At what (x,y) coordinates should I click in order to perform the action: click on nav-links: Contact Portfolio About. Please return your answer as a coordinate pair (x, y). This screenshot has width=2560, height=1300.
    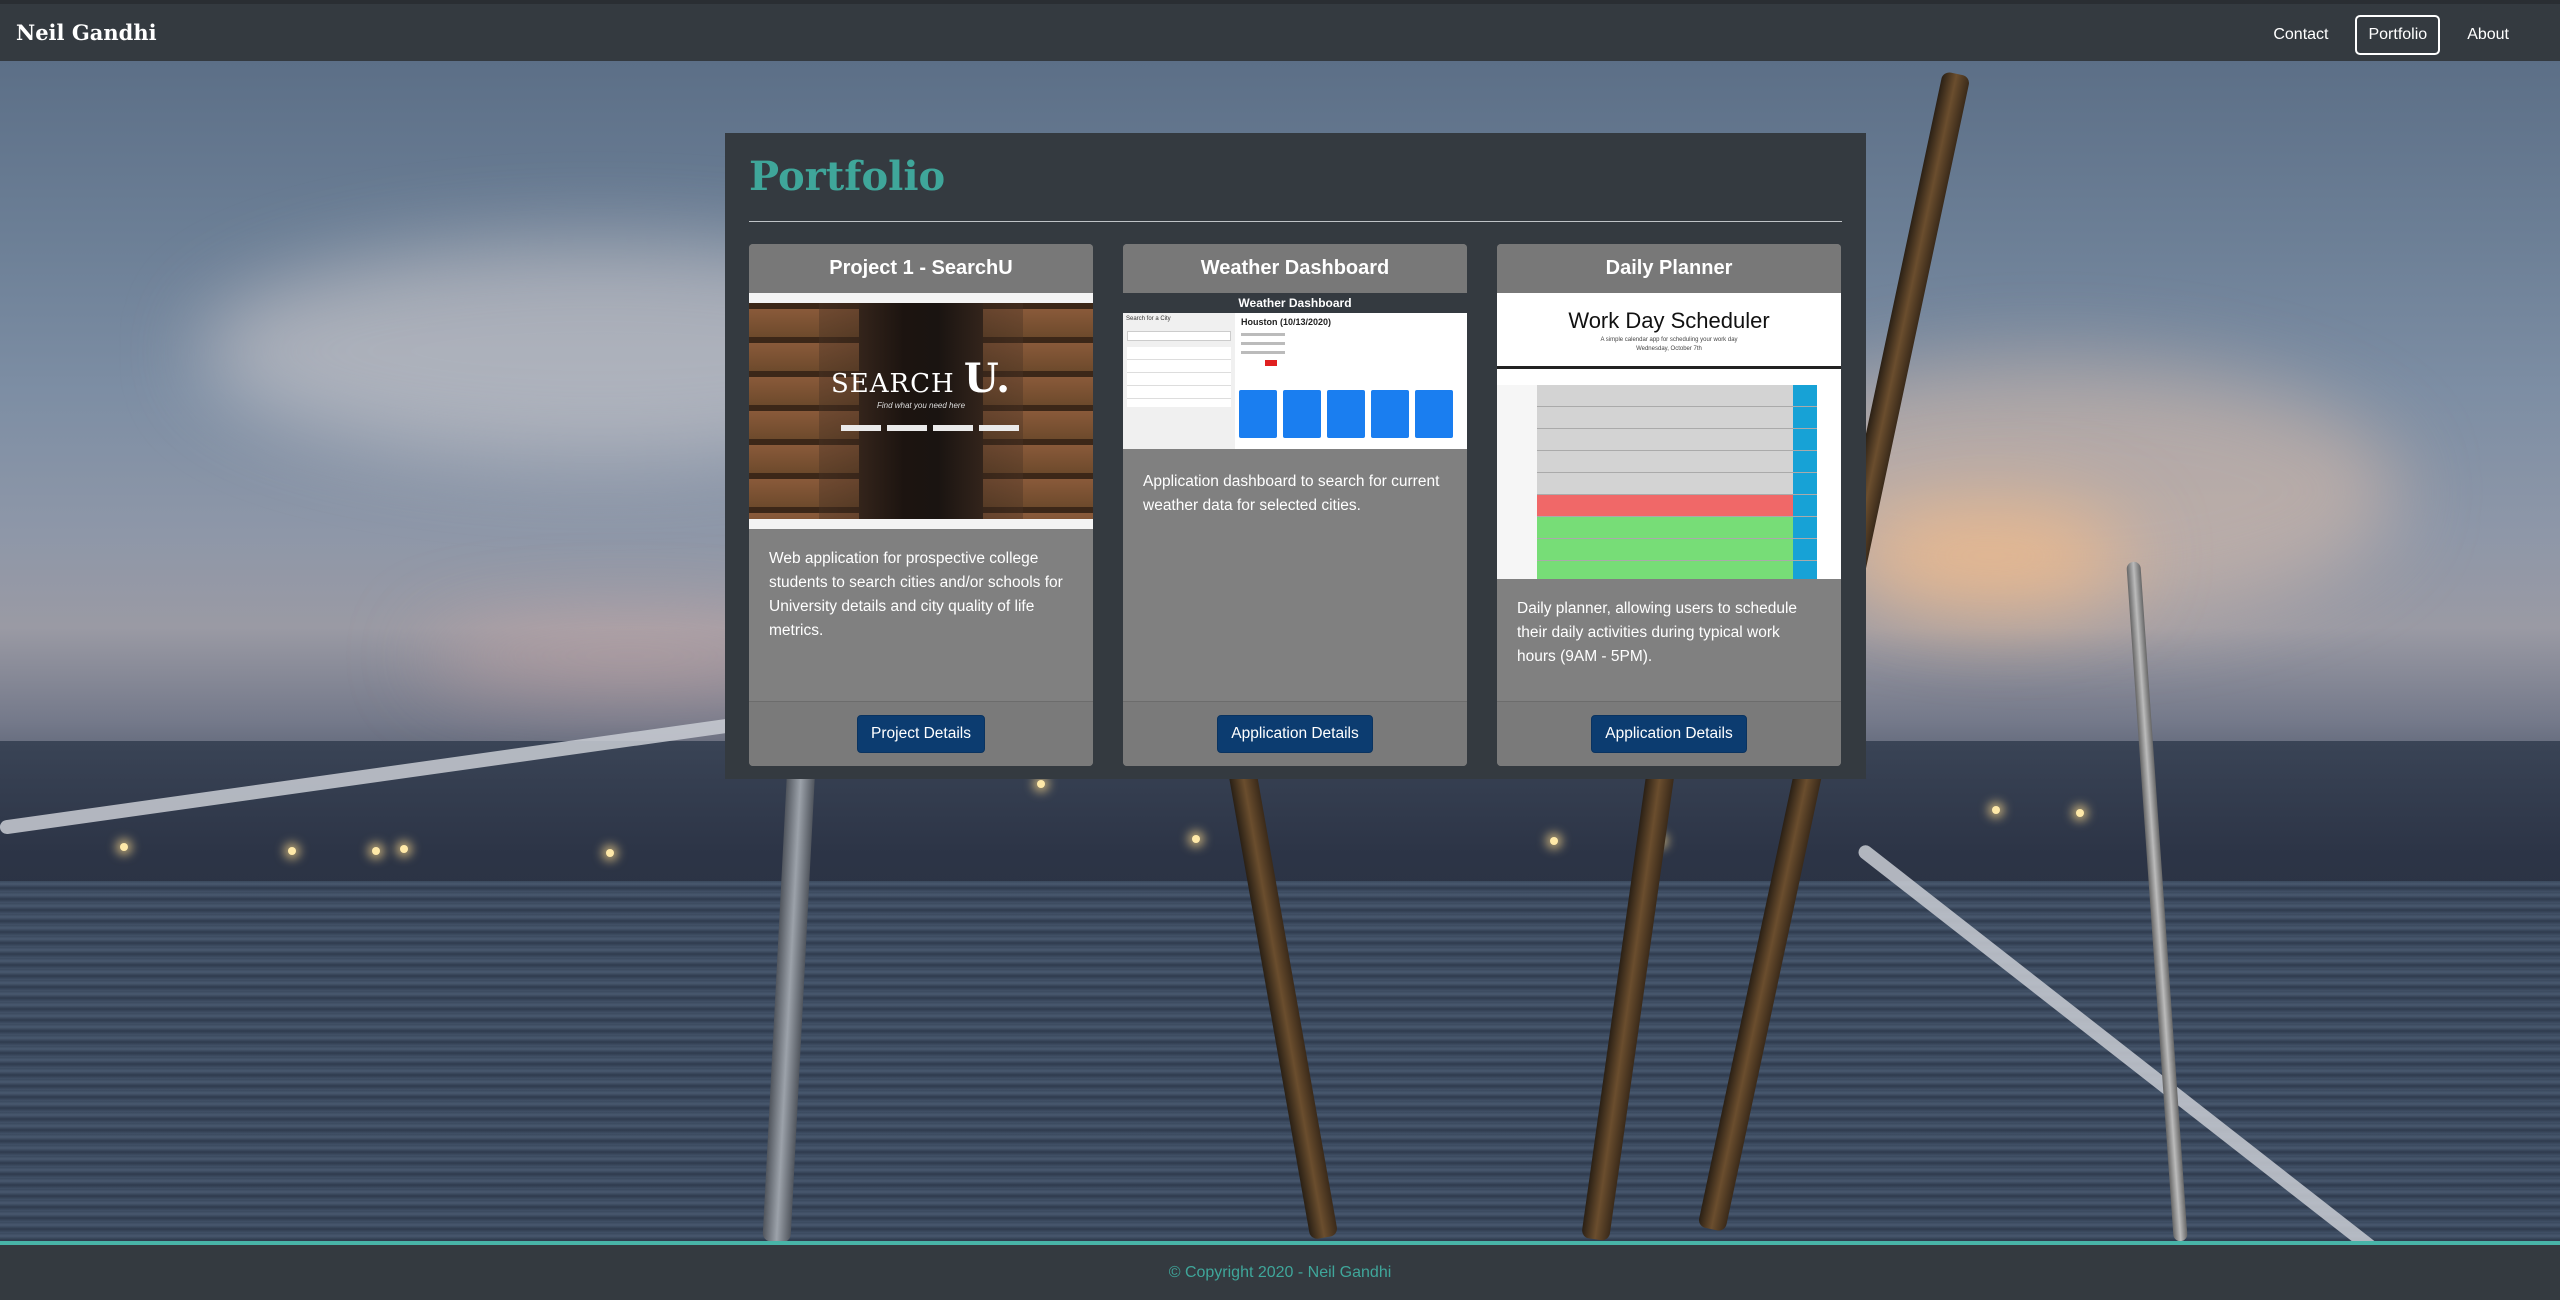
    Looking at the image, I should click on (2391, 35).